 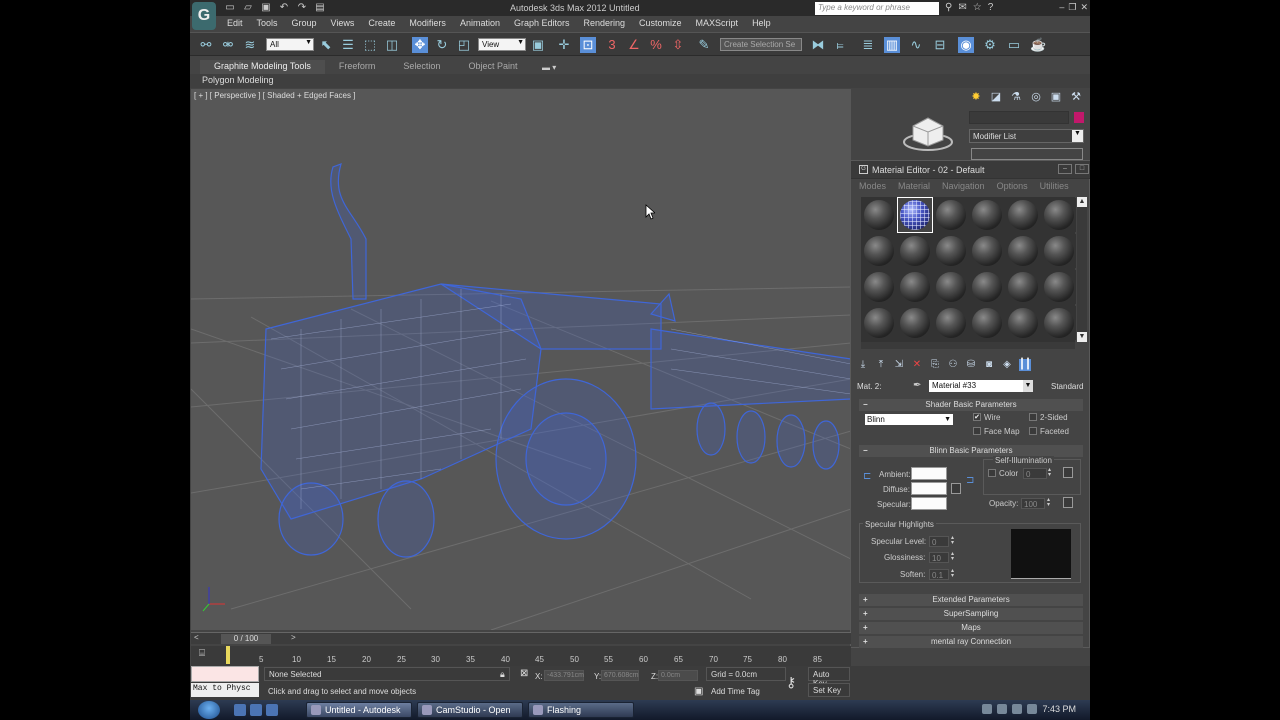 I want to click on self-illum-value-field: 0, so click(x=1035, y=473).